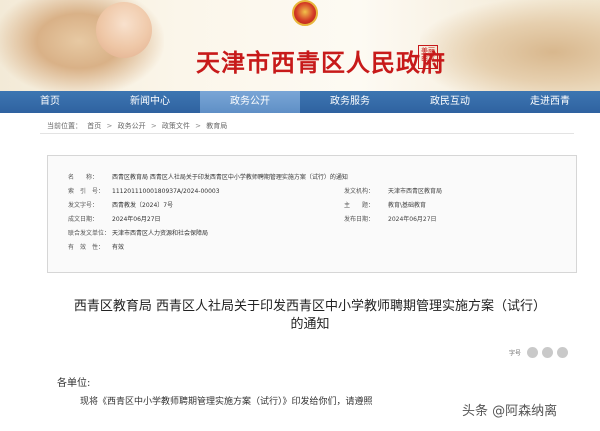 This screenshot has height=431, width=600. Describe the element at coordinates (226, 402) in the screenshot. I see `article-body-text: 现将《西青区中小学教师聘期管理实施方案（试行）》印发给你们，请遵照` at that location.